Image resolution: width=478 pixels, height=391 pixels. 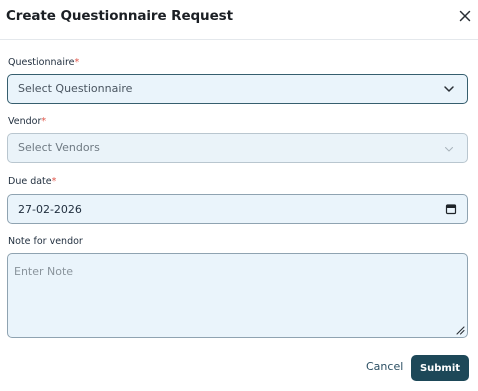 I want to click on due-date-value: 27-02-2026, so click(x=50, y=209).